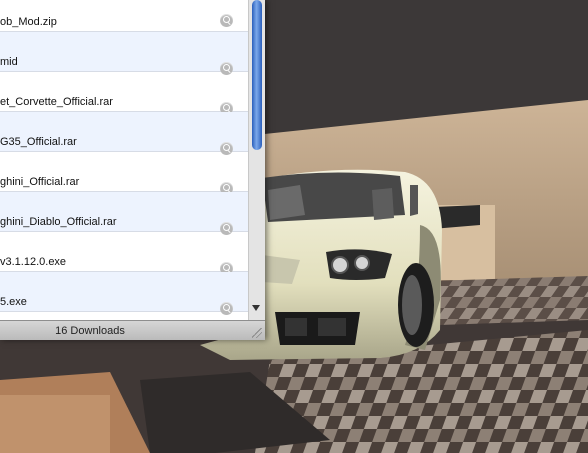 The height and width of the screenshot is (453, 588). I want to click on download-item-name: 5.exe, so click(13, 302).